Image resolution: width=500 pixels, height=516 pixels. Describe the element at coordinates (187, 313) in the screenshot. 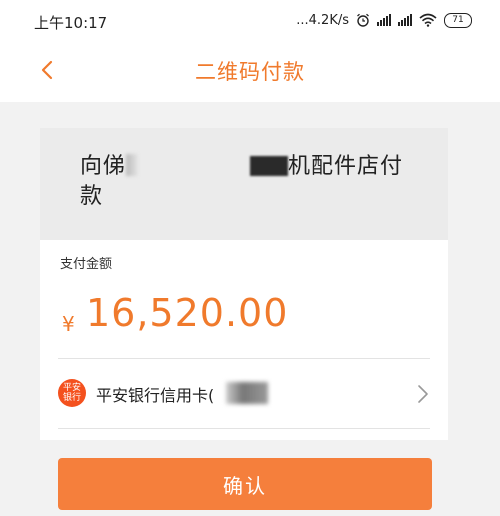

I see `payment-amount: 16,520.00` at that location.